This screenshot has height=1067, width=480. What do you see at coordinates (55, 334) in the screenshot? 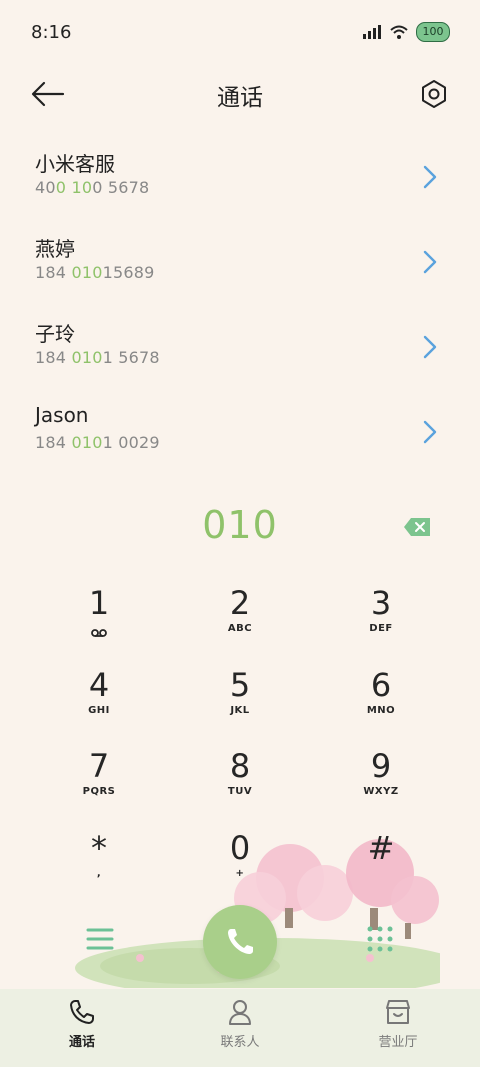
I see `contact-name: 子玲` at bounding box center [55, 334].